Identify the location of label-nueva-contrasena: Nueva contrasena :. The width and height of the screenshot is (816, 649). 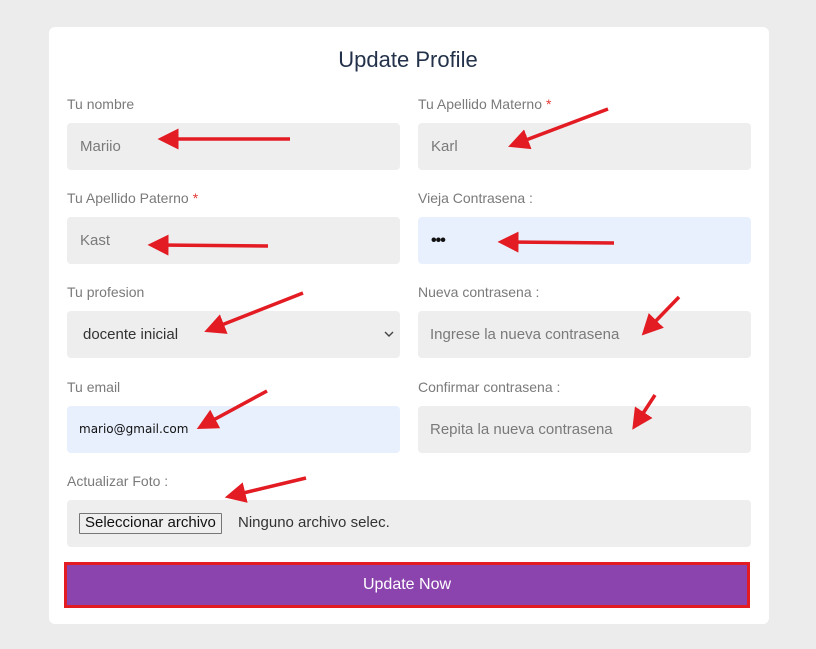
(478, 292).